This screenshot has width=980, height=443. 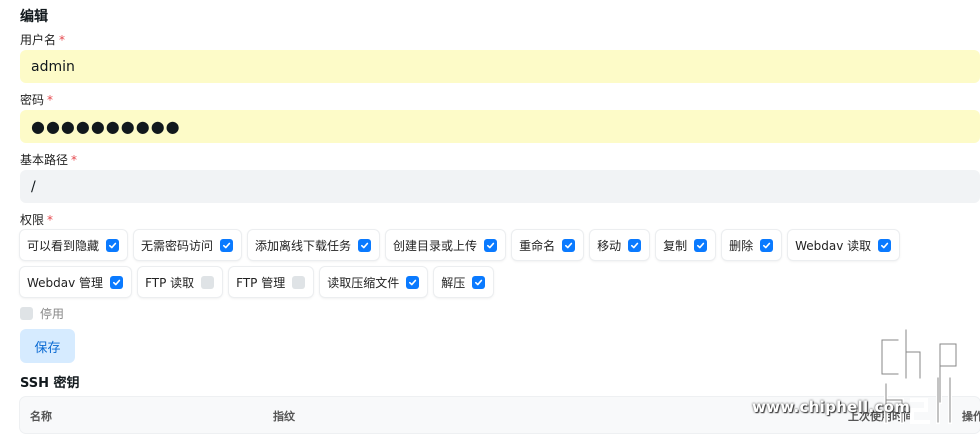 I want to click on column-header-name: 名称, so click(x=41, y=416).